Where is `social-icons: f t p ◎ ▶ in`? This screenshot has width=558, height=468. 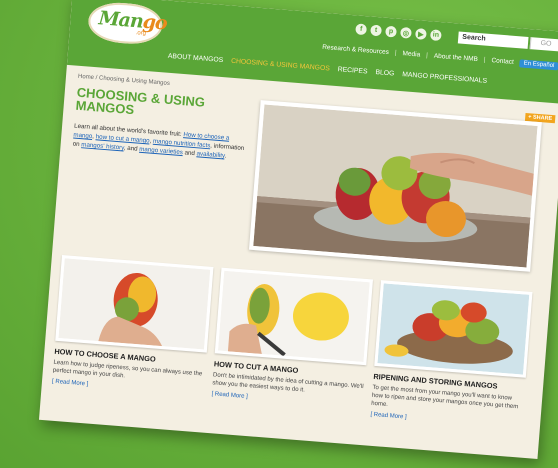
social-icons: f t p ◎ ▶ in is located at coordinates (398, 32).